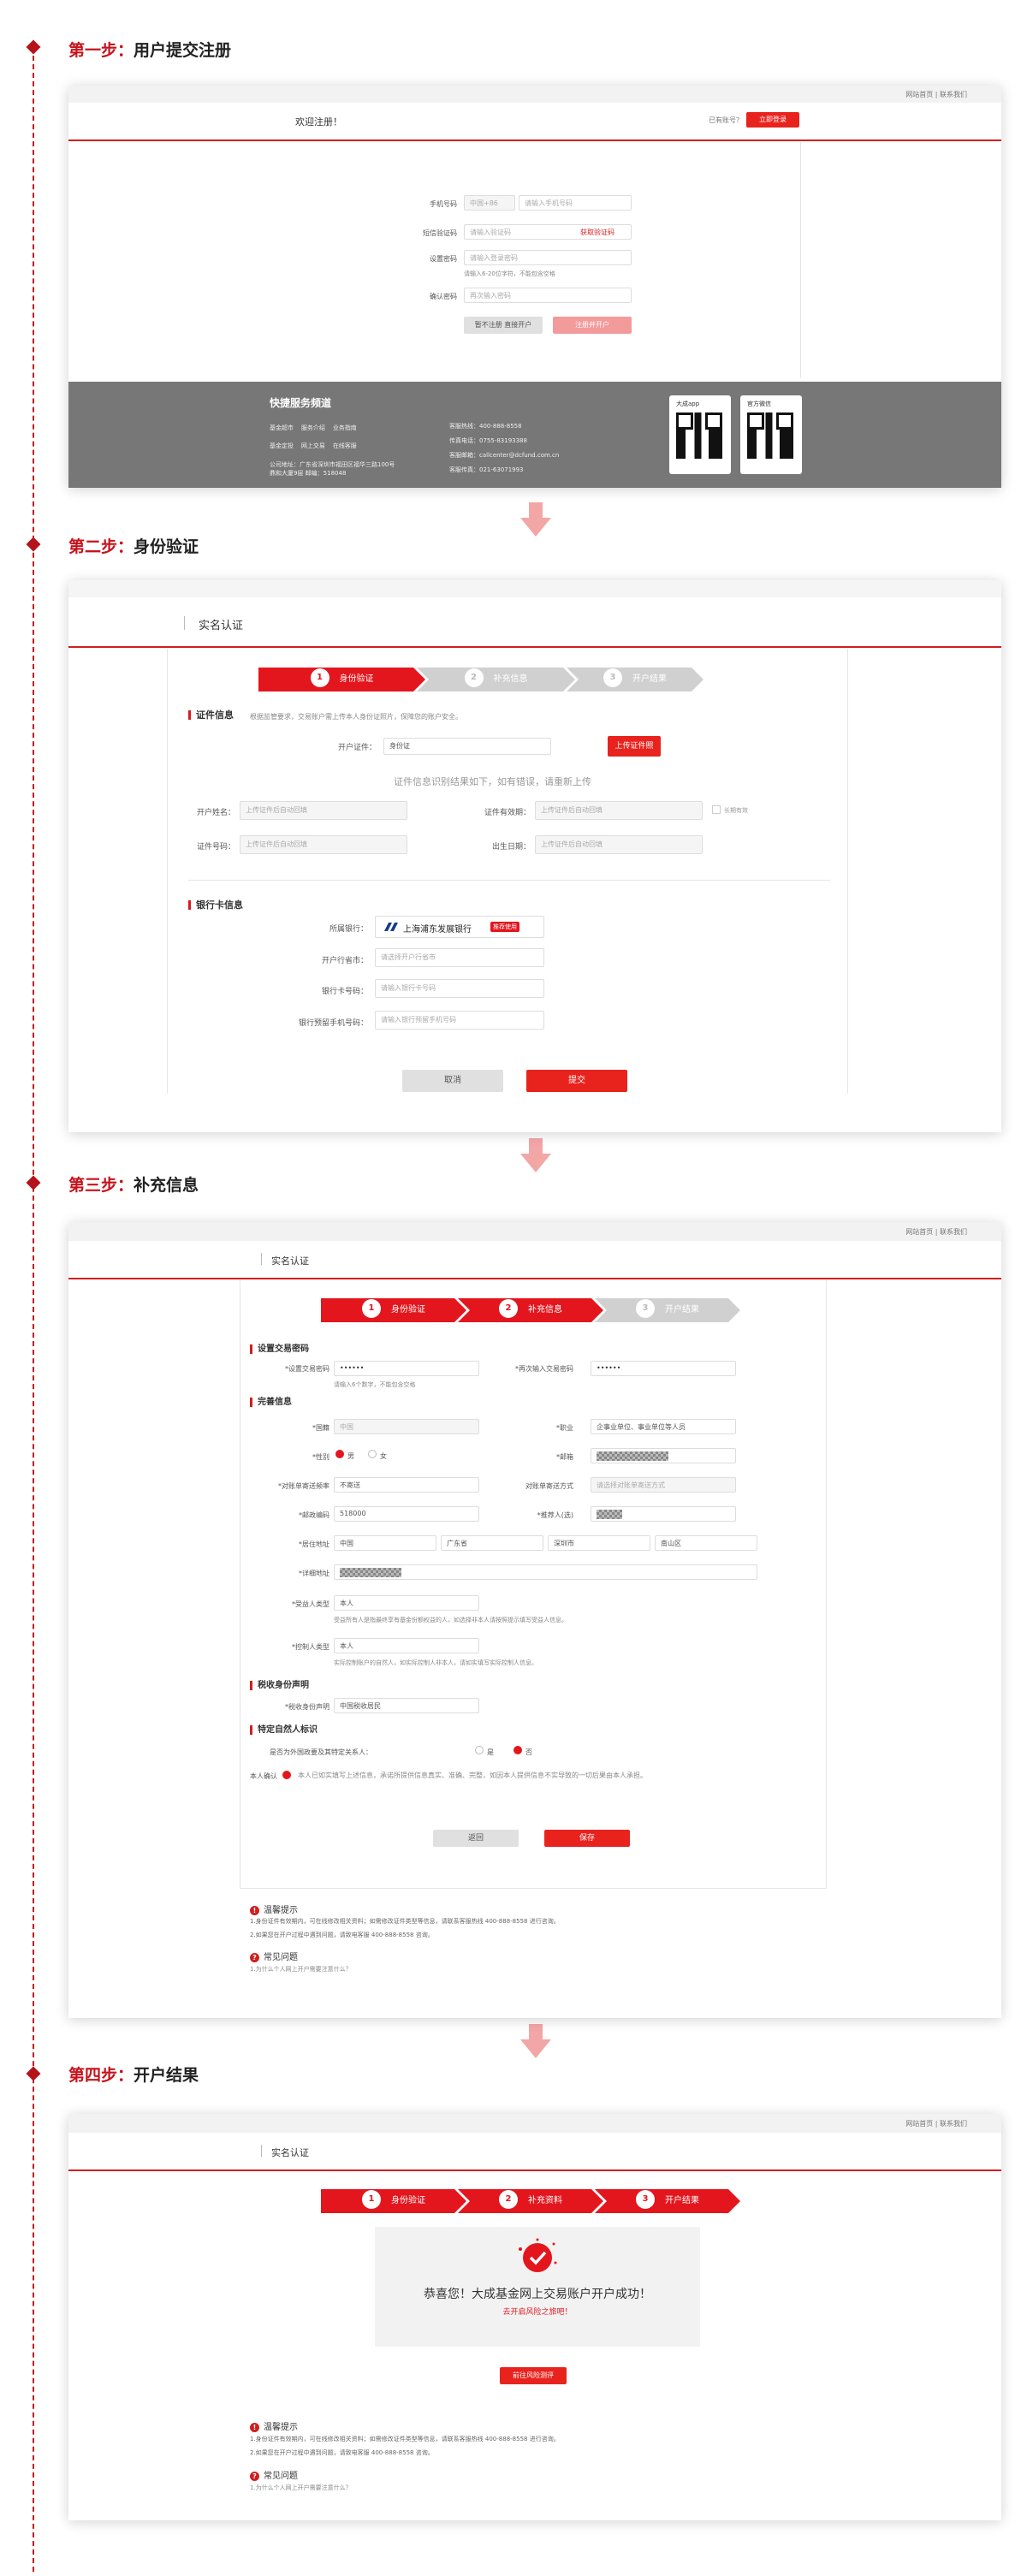 This screenshot has height=2576, width=1027. Describe the element at coordinates (443, 296) in the screenshot. I see `confirm-label: 确认密码` at that location.